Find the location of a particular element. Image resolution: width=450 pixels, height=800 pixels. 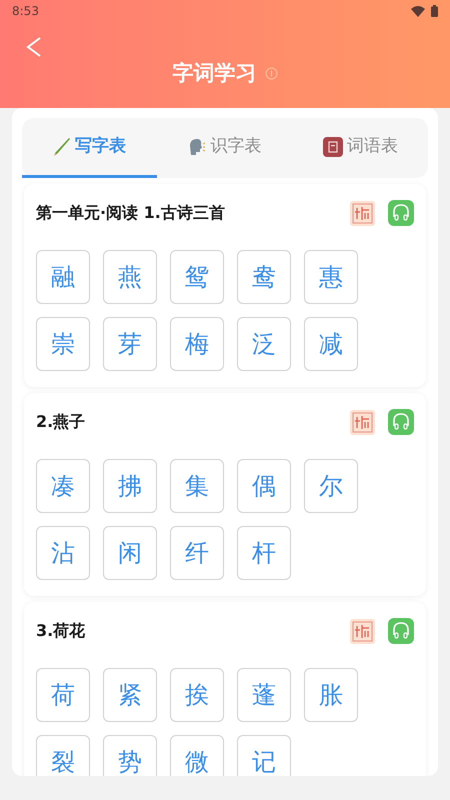

info-icon is located at coordinates (271, 73).